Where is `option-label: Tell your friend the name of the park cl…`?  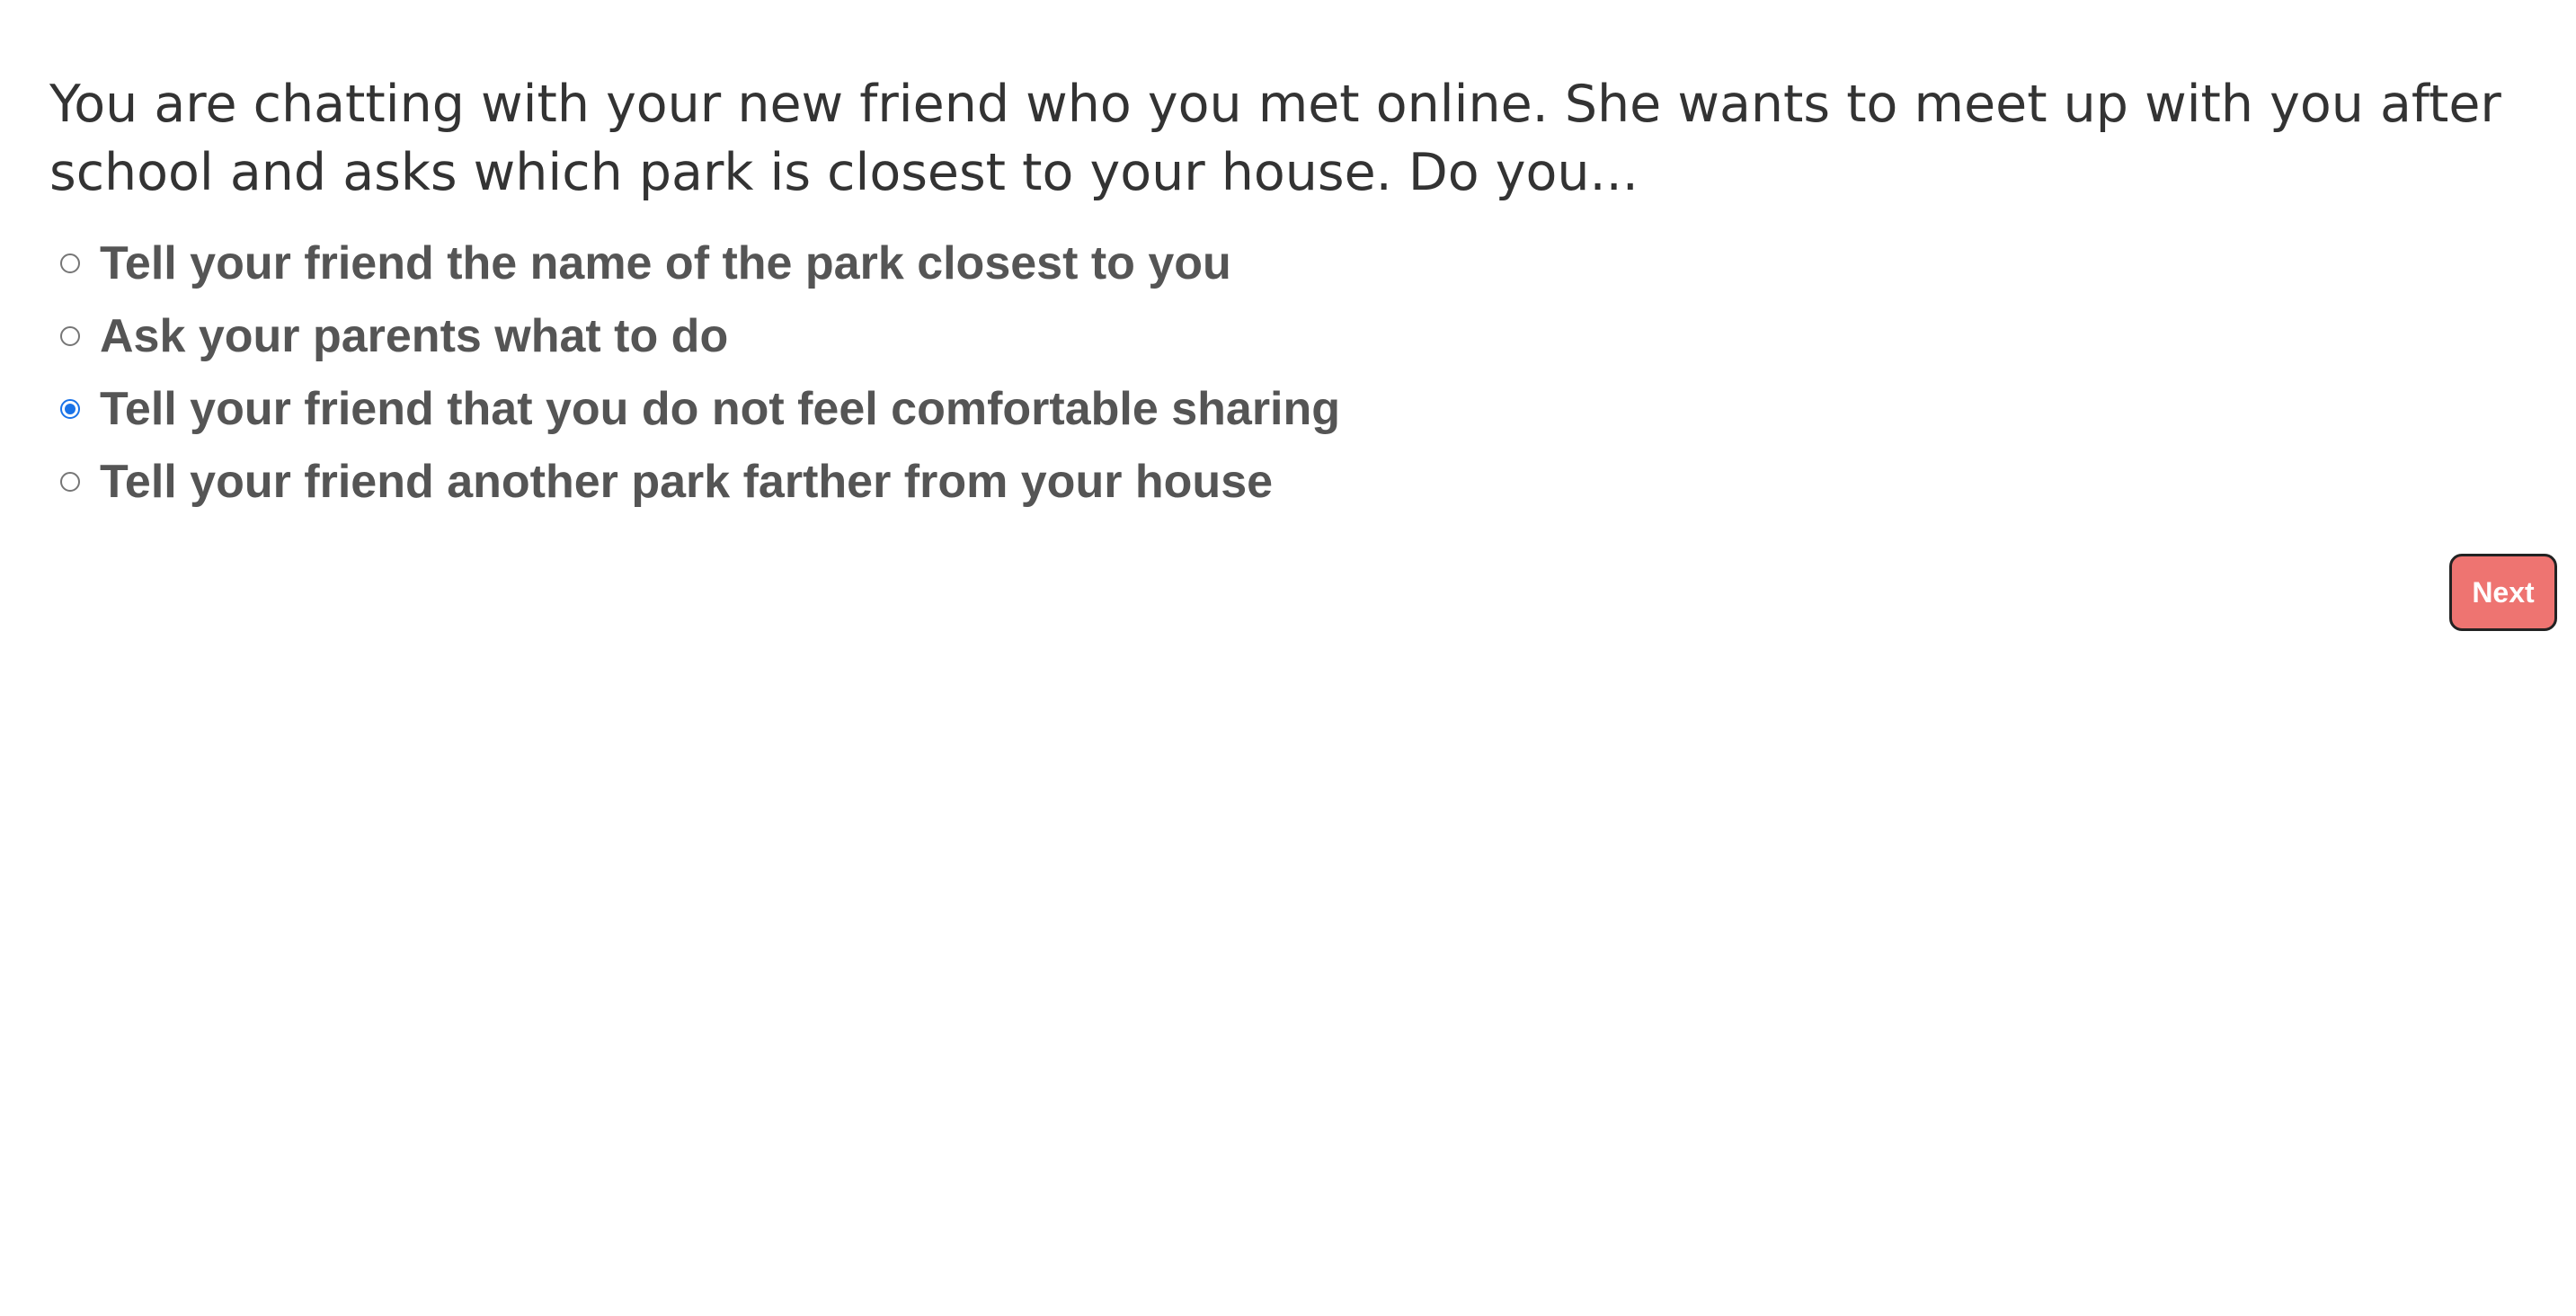
option-label: Tell your friend the name of the park cl… is located at coordinates (665, 262).